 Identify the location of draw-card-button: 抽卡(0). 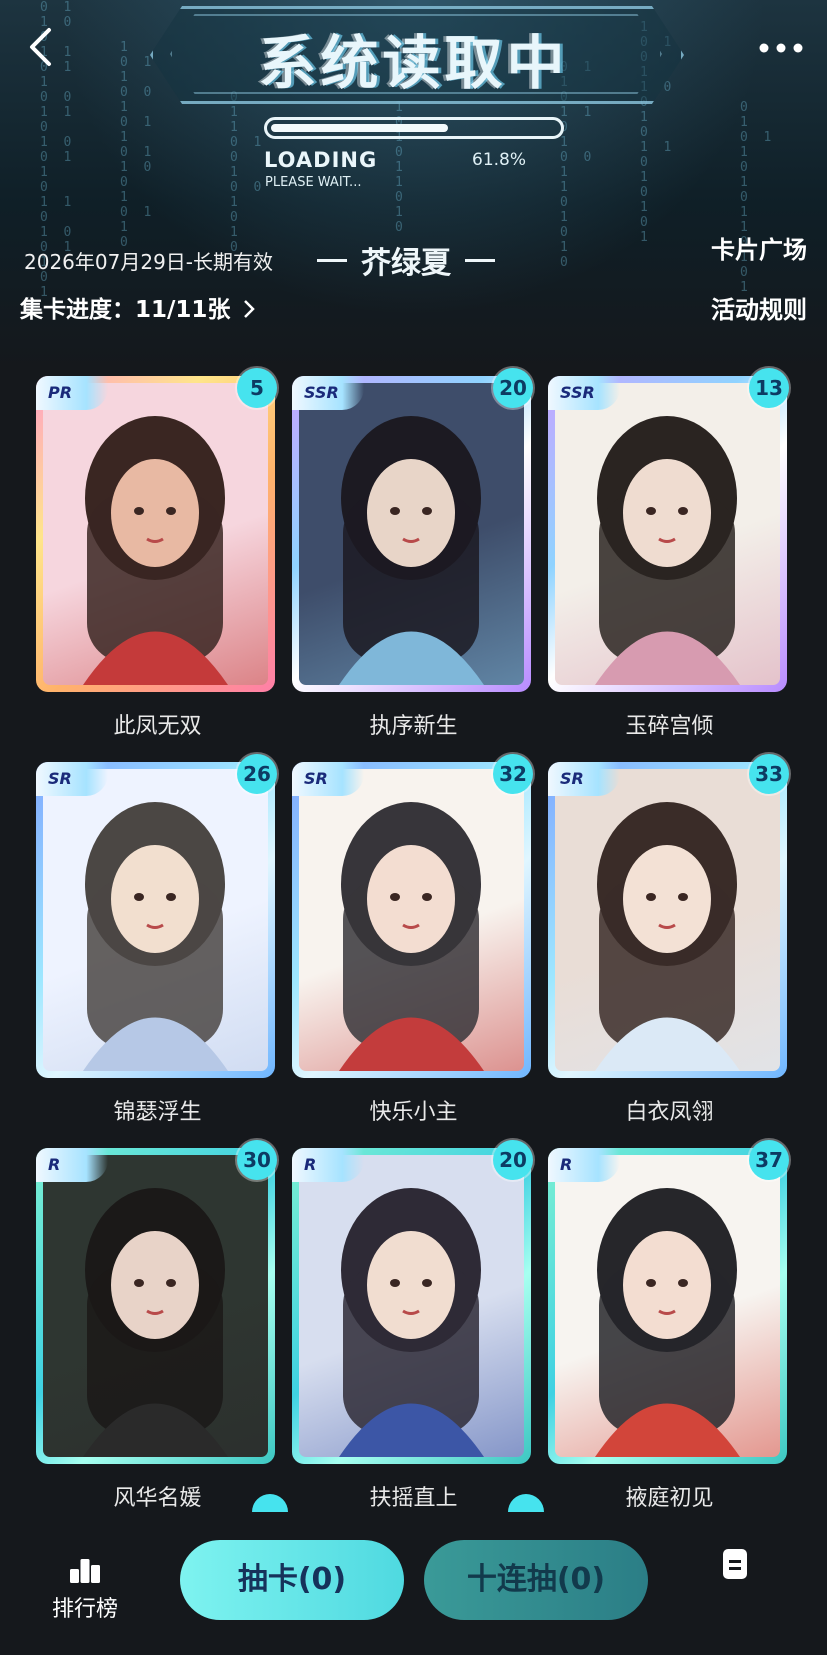
(292, 1580).